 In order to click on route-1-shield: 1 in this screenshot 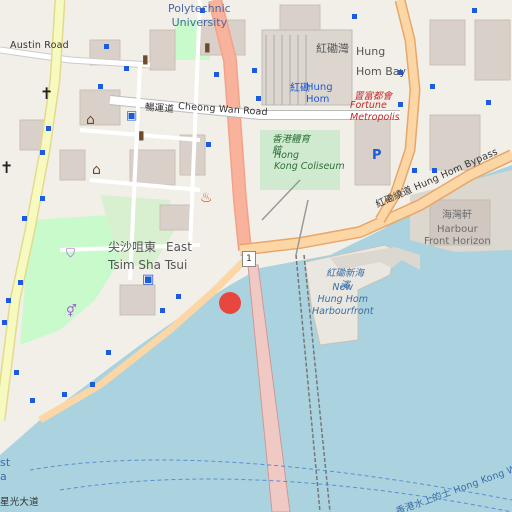, I will do `click(249, 259)`.